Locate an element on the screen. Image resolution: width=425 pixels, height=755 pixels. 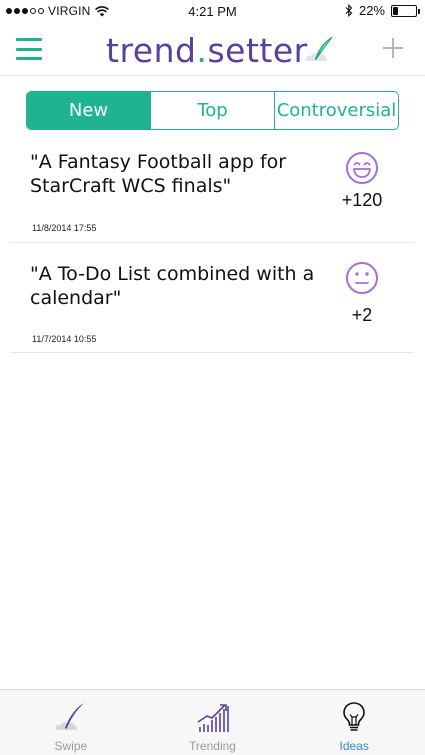
segment-new: New is located at coordinates (89, 110).